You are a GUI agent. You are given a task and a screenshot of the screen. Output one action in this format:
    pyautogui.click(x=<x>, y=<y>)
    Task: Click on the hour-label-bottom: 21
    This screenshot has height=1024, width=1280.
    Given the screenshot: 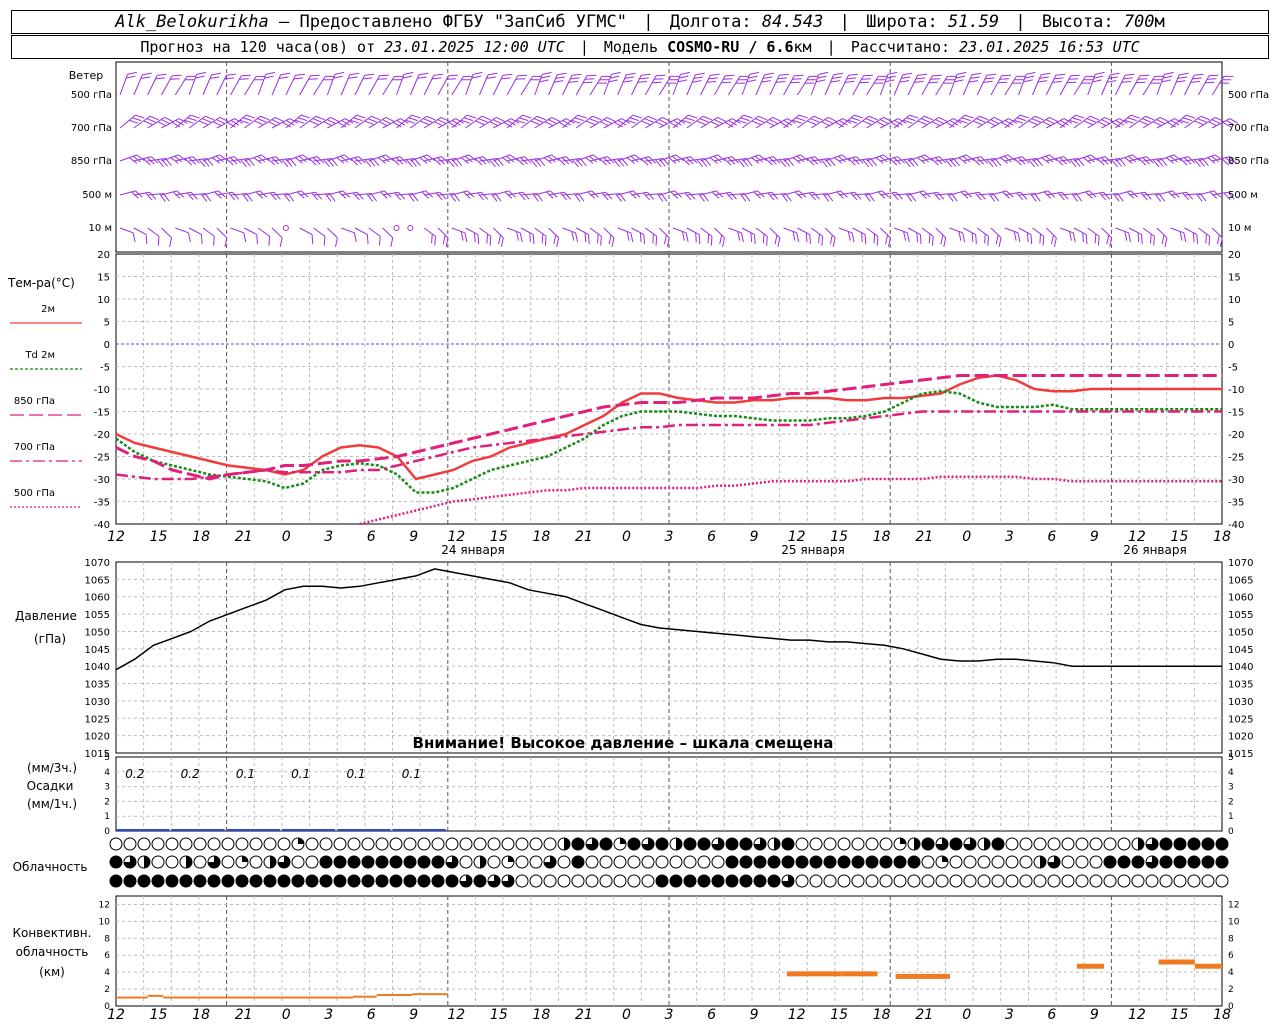 What is the action you would take?
    pyautogui.click(x=244, y=1015)
    